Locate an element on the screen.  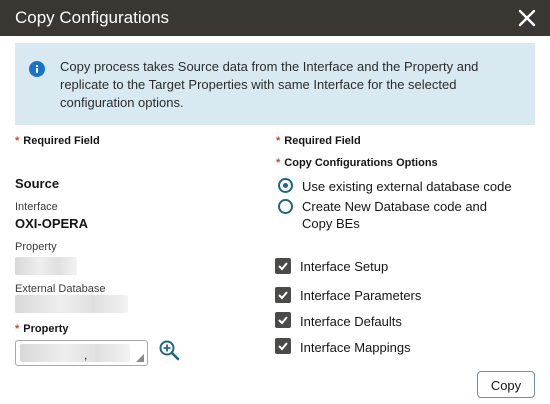
close-icon is located at coordinates (527, 18).